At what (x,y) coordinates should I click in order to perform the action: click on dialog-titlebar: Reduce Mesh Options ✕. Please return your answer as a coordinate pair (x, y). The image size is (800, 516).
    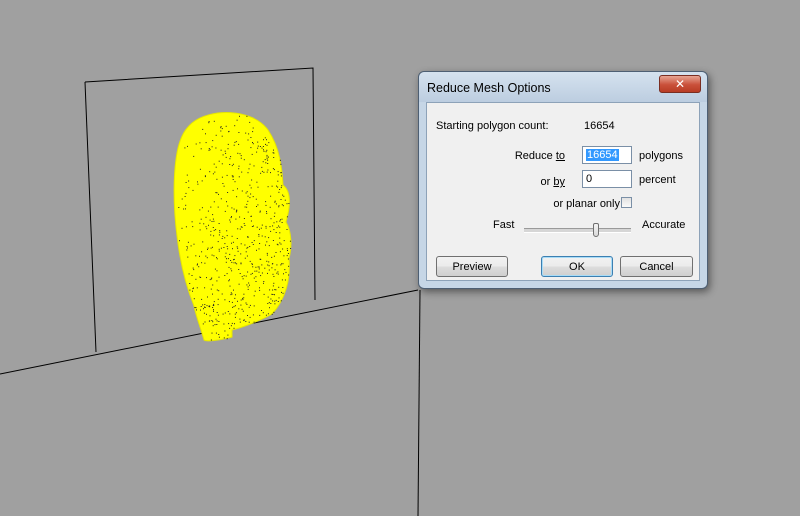
    Looking at the image, I should click on (563, 87).